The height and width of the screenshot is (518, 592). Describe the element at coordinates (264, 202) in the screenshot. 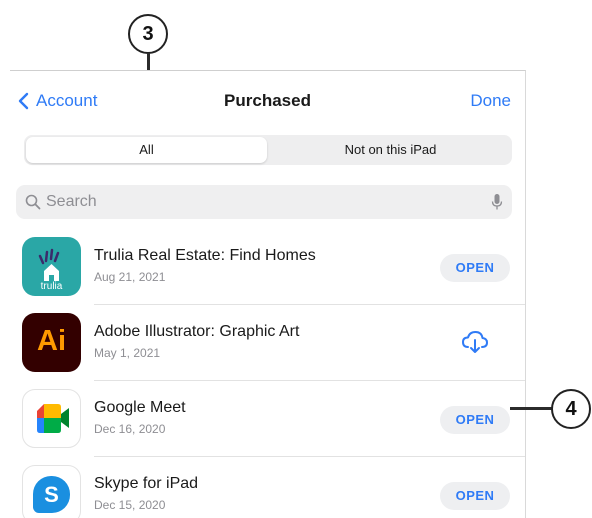

I see `search-field: Search` at that location.